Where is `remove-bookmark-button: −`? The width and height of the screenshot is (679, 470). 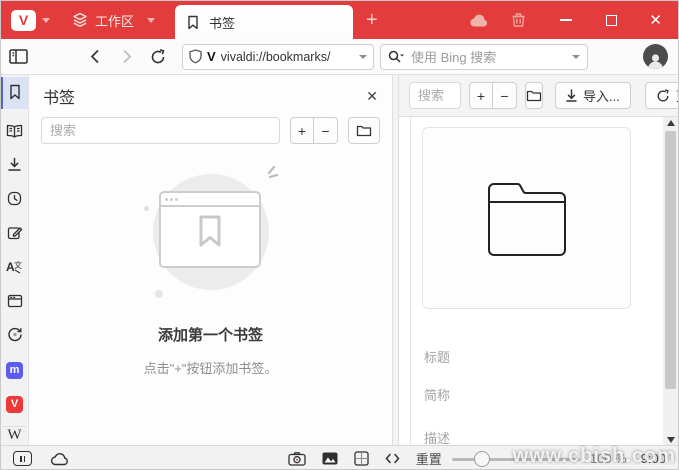
remove-bookmark-button: − is located at coordinates (326, 130).